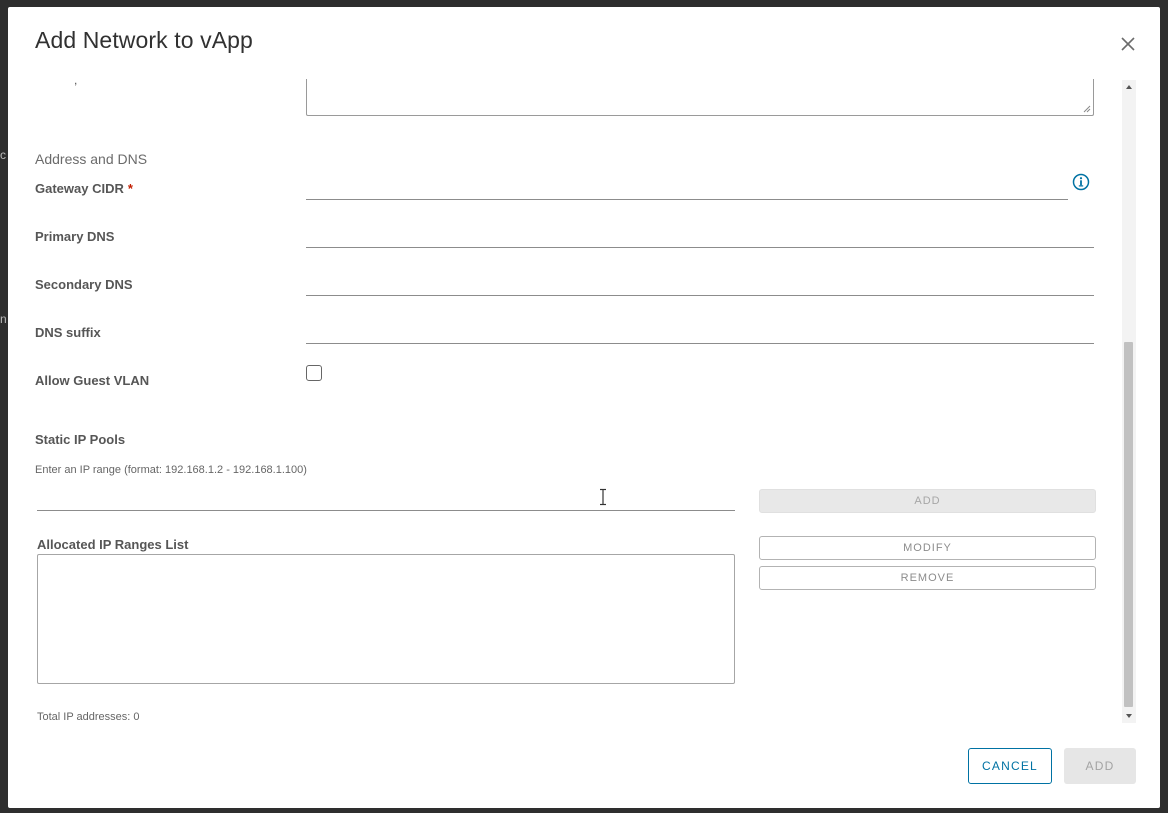 This screenshot has width=1168, height=813. Describe the element at coordinates (927, 578) in the screenshot. I see `remove-range-button: REMOVE` at that location.